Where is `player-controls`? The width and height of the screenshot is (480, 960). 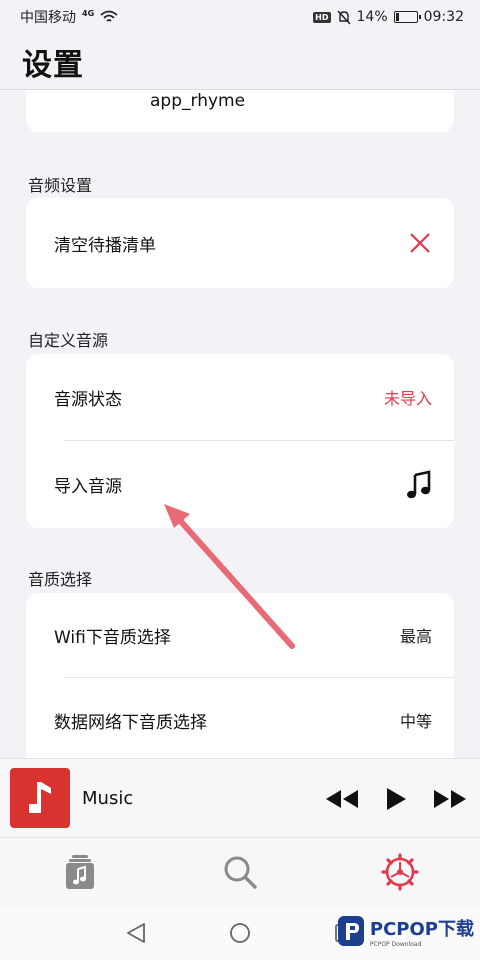
player-controls is located at coordinates (396, 799).